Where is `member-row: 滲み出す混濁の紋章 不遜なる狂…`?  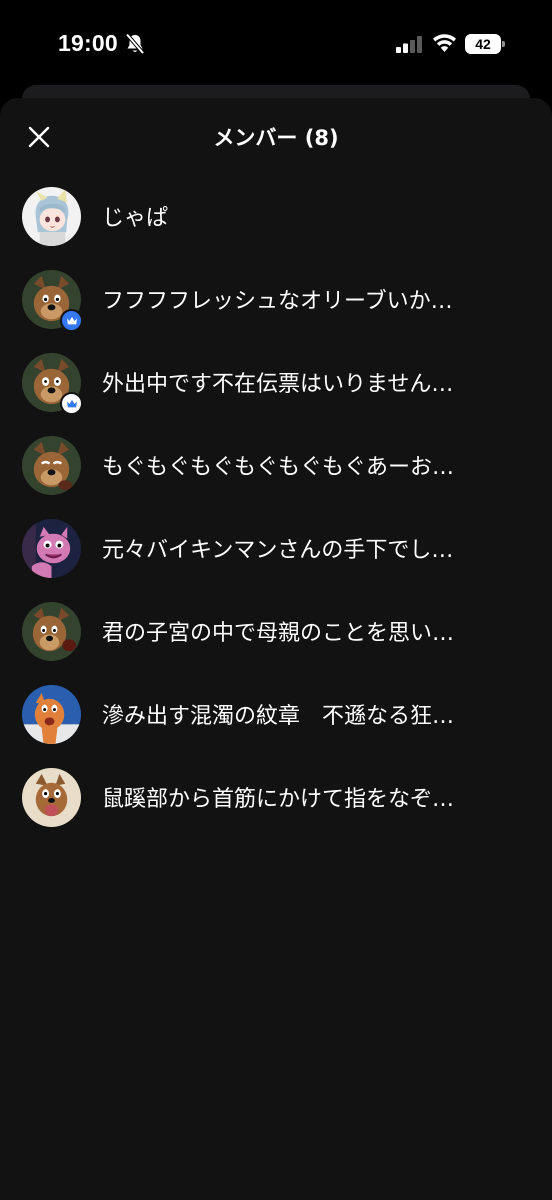 member-row: 滲み出す混濁の紋章 不遜なる狂… is located at coordinates (276, 725).